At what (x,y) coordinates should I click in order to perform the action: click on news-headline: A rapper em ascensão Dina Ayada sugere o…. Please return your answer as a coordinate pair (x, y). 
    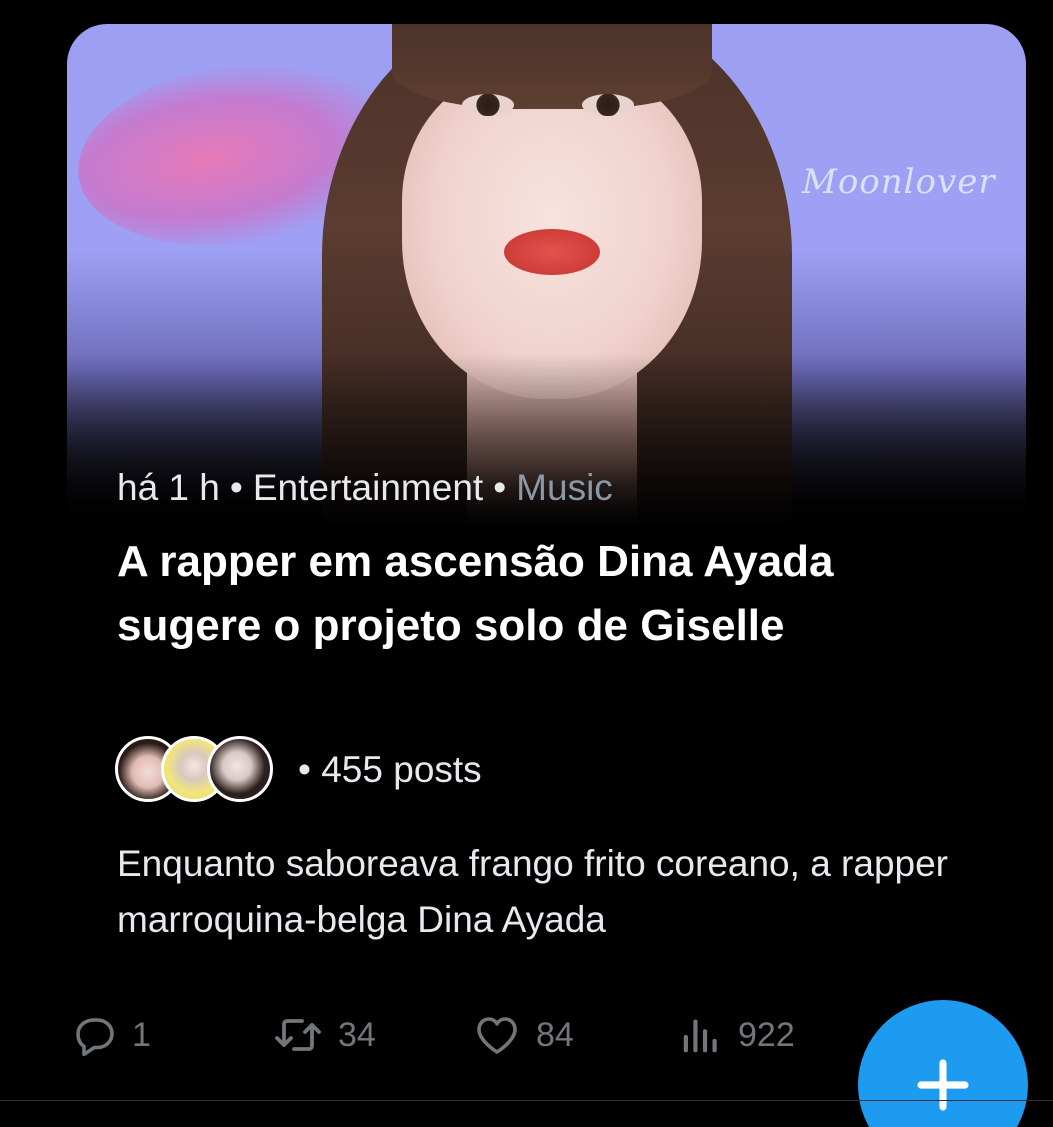
    Looking at the image, I should click on (527, 594).